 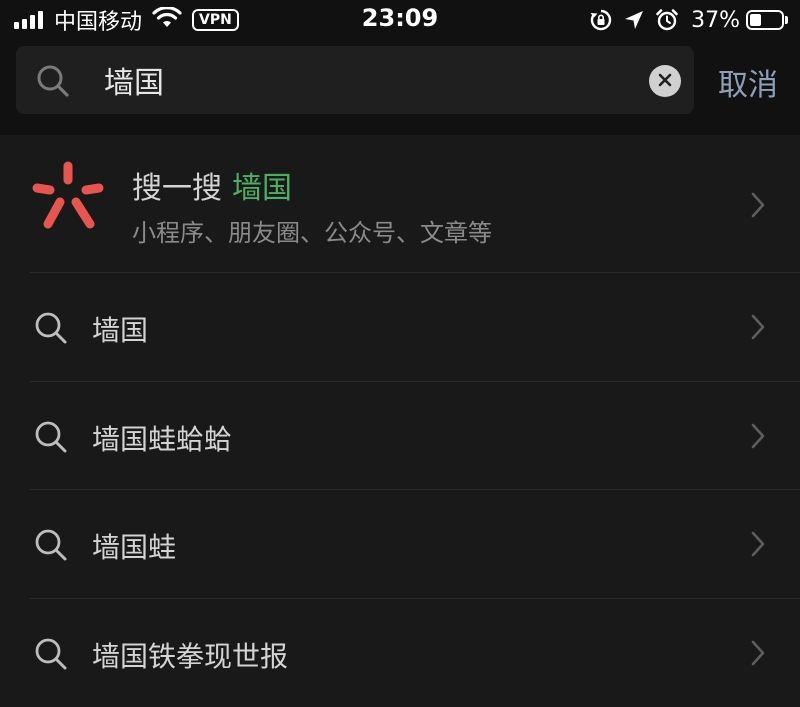 I want to click on sousou-keyword: 墙国, so click(x=262, y=188).